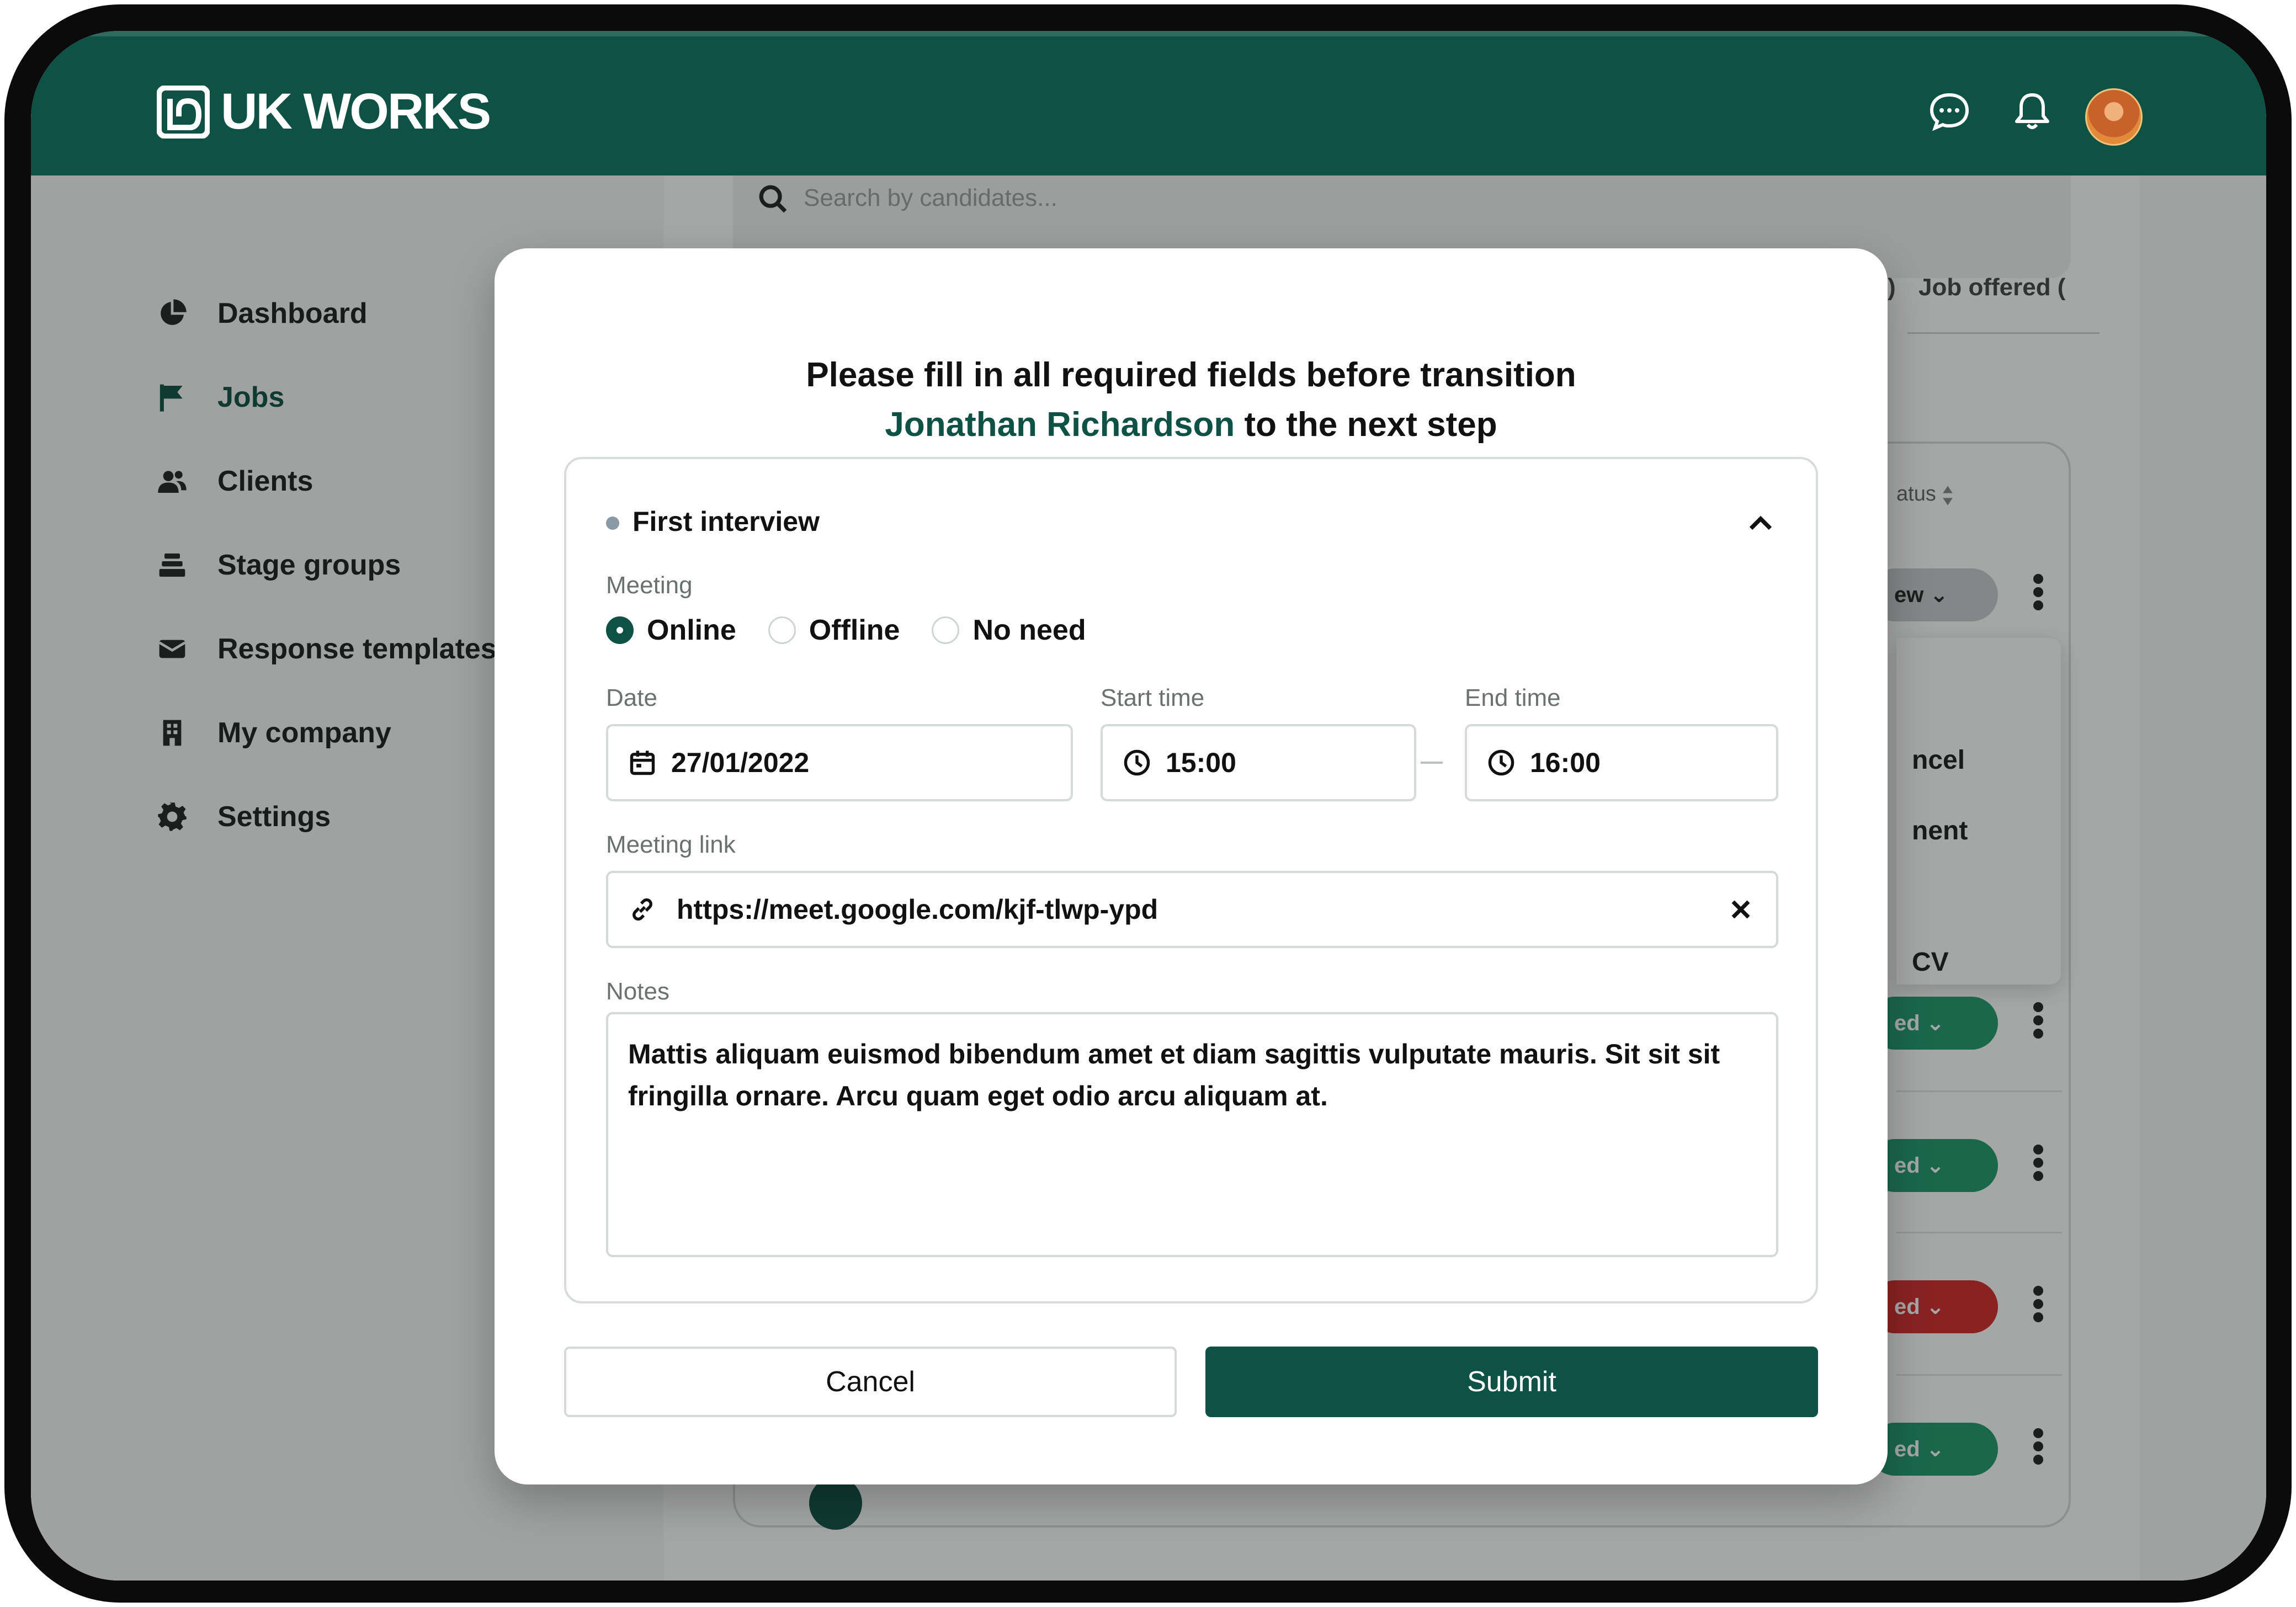 The height and width of the screenshot is (1607, 2296). Describe the element at coordinates (1029, 630) in the screenshot. I see `radio-label: No need` at that location.